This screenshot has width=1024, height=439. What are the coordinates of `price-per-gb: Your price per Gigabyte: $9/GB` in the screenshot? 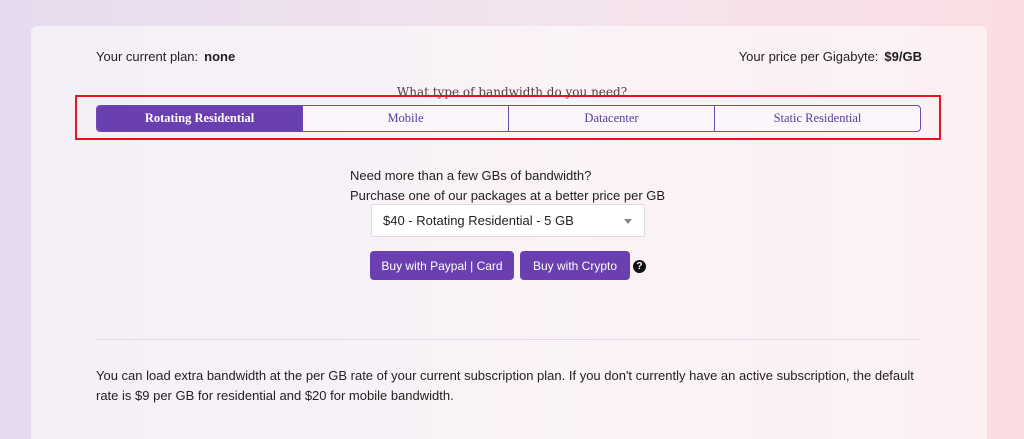 It's located at (830, 56).